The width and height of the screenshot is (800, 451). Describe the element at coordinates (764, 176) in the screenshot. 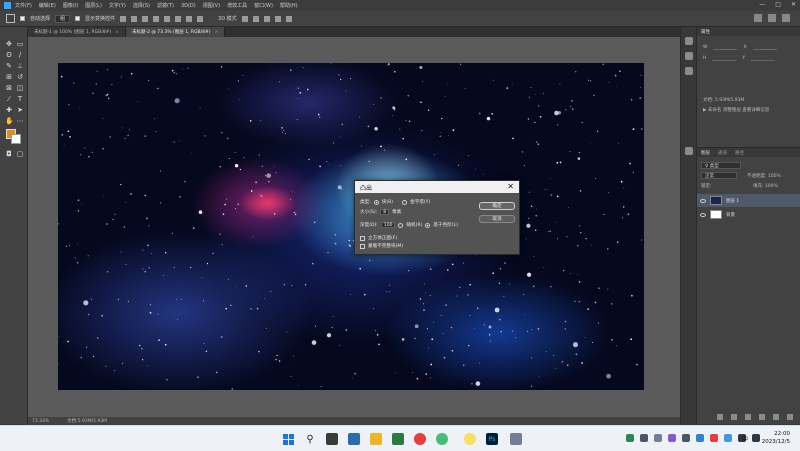

I see `opacity-control: 不透明度: 100%` at that location.